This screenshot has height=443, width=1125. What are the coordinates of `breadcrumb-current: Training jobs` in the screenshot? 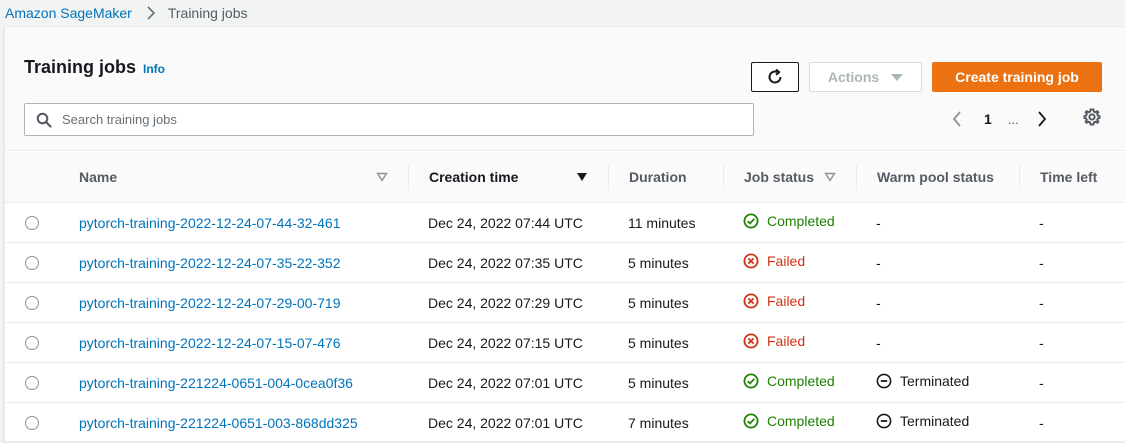 It's located at (207, 13).